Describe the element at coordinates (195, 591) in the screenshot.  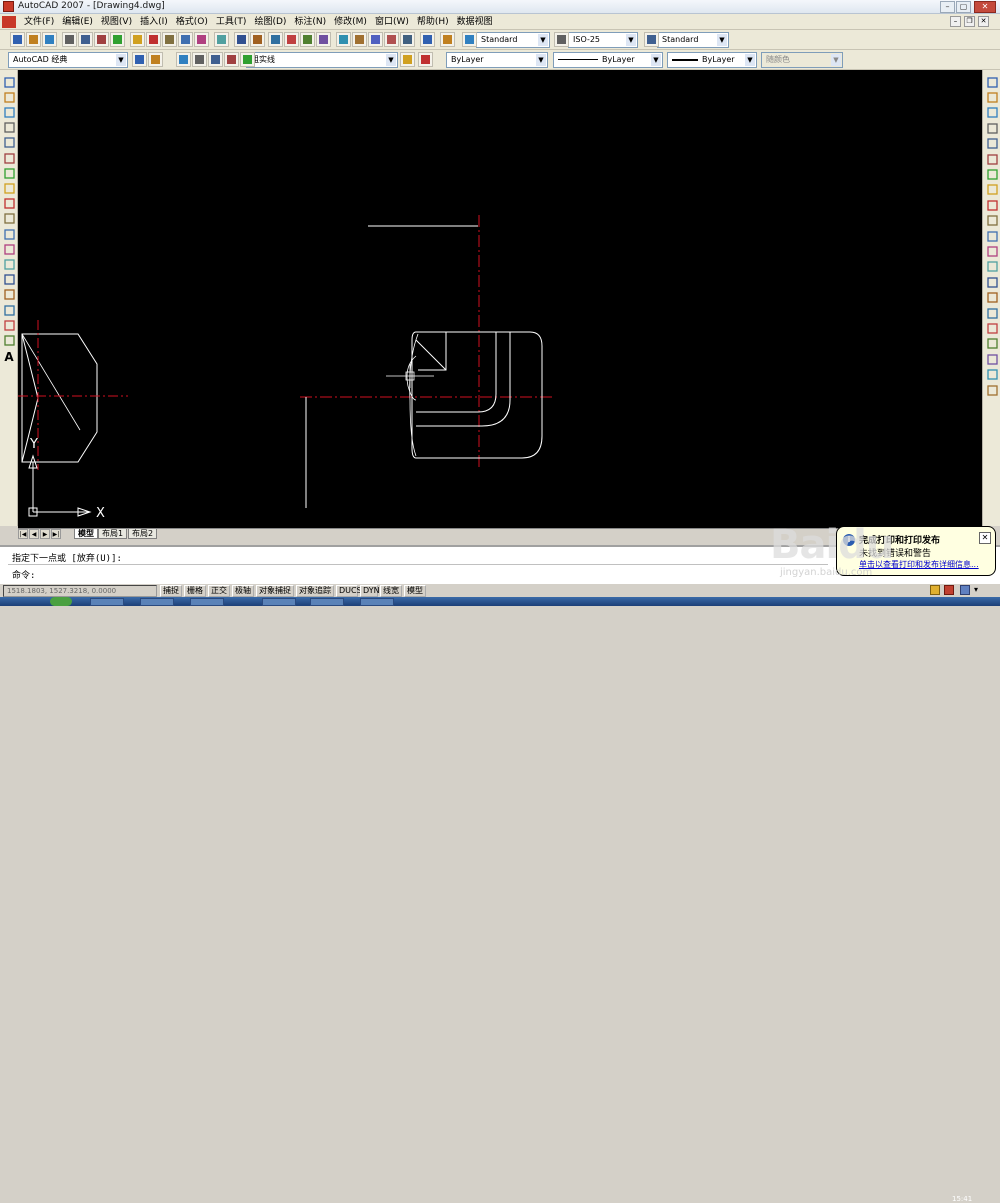
I see `status-toggle-1: 栅格` at that location.